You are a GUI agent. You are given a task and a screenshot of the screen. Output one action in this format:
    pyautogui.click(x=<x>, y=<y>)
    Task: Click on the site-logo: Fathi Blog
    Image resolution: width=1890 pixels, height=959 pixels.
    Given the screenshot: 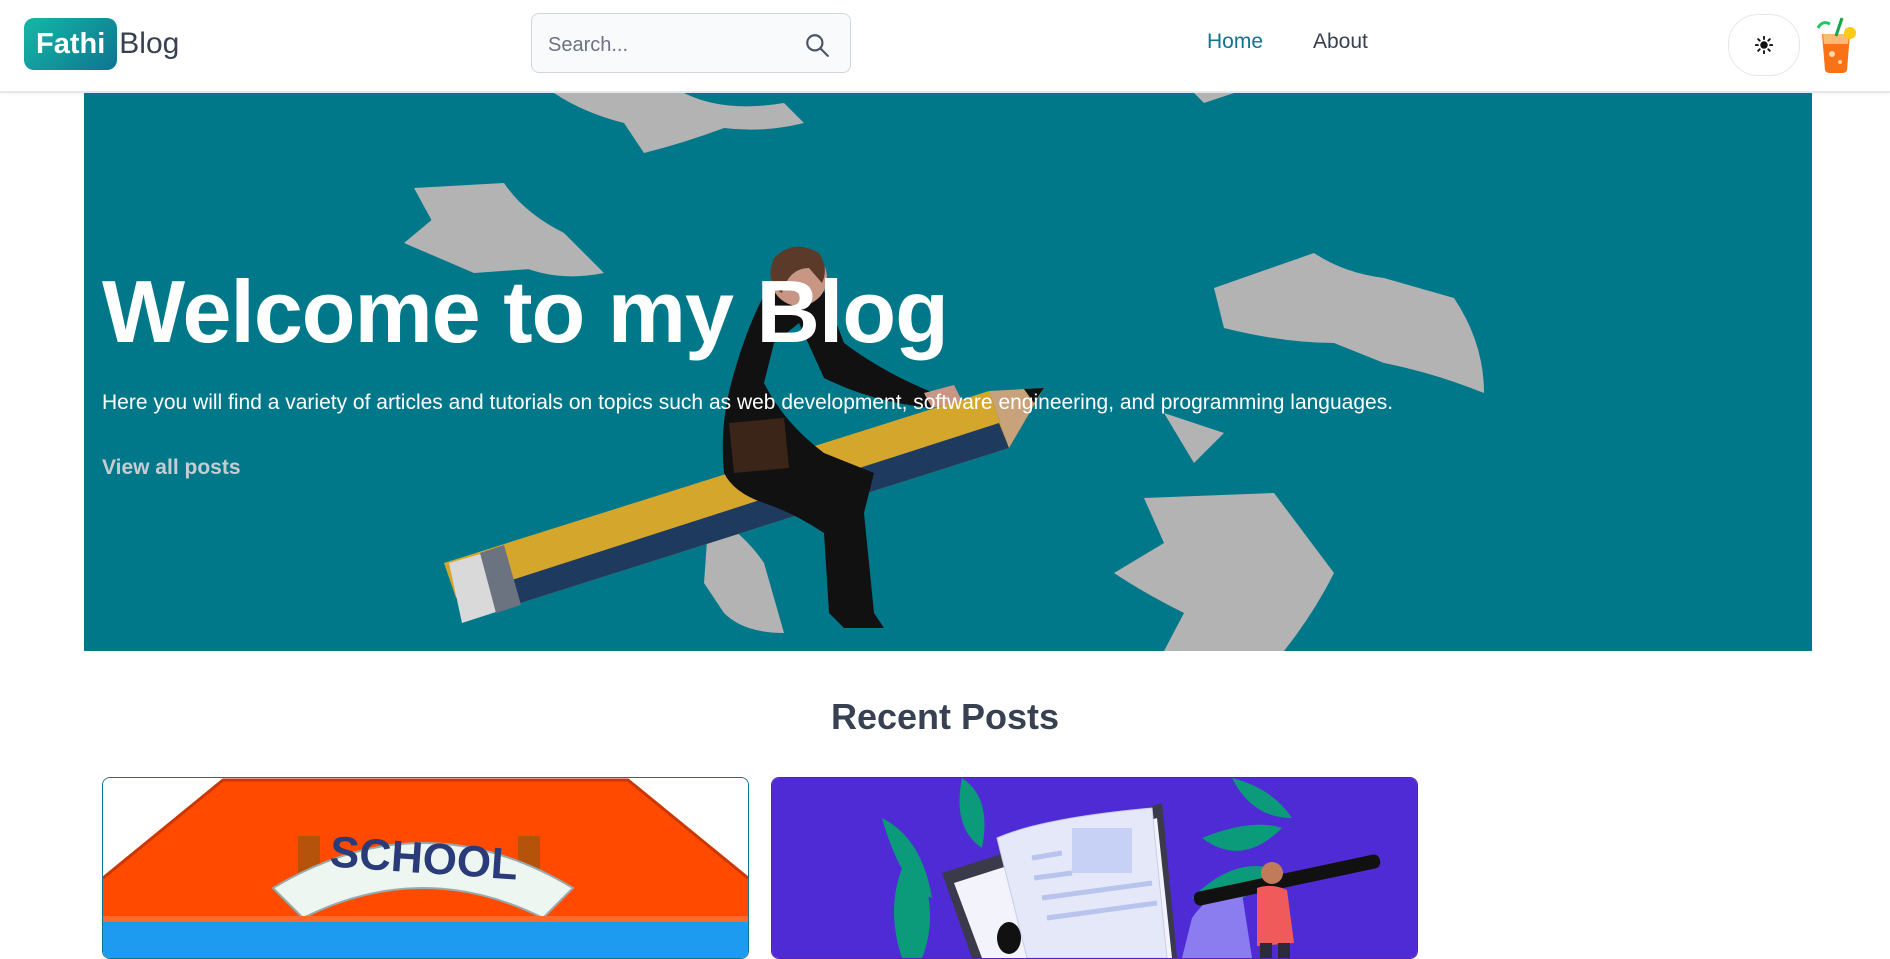 What is the action you would take?
    pyautogui.click(x=101, y=44)
    